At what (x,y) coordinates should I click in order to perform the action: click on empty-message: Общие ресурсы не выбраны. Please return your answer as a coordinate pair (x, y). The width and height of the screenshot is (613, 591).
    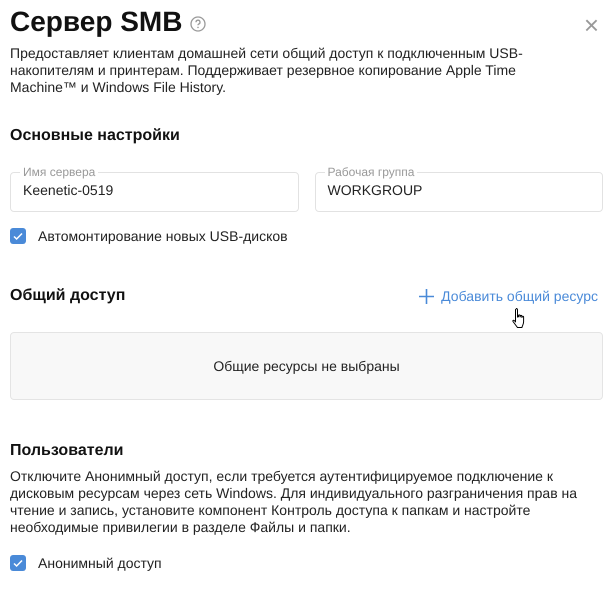
    Looking at the image, I should click on (306, 366).